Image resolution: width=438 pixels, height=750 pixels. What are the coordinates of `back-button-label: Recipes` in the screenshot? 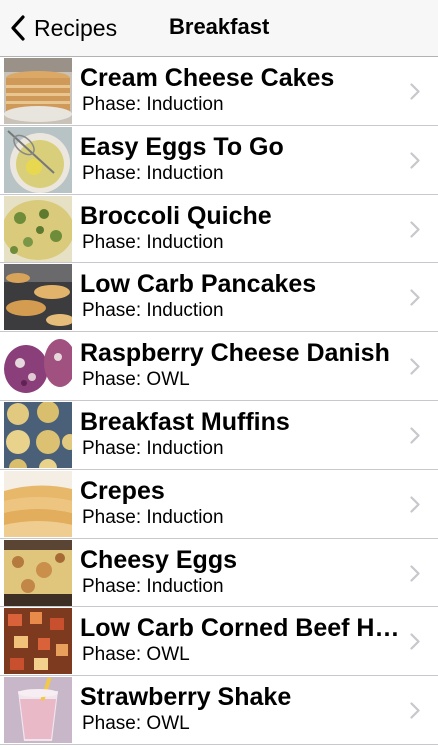 It's located at (76, 27).